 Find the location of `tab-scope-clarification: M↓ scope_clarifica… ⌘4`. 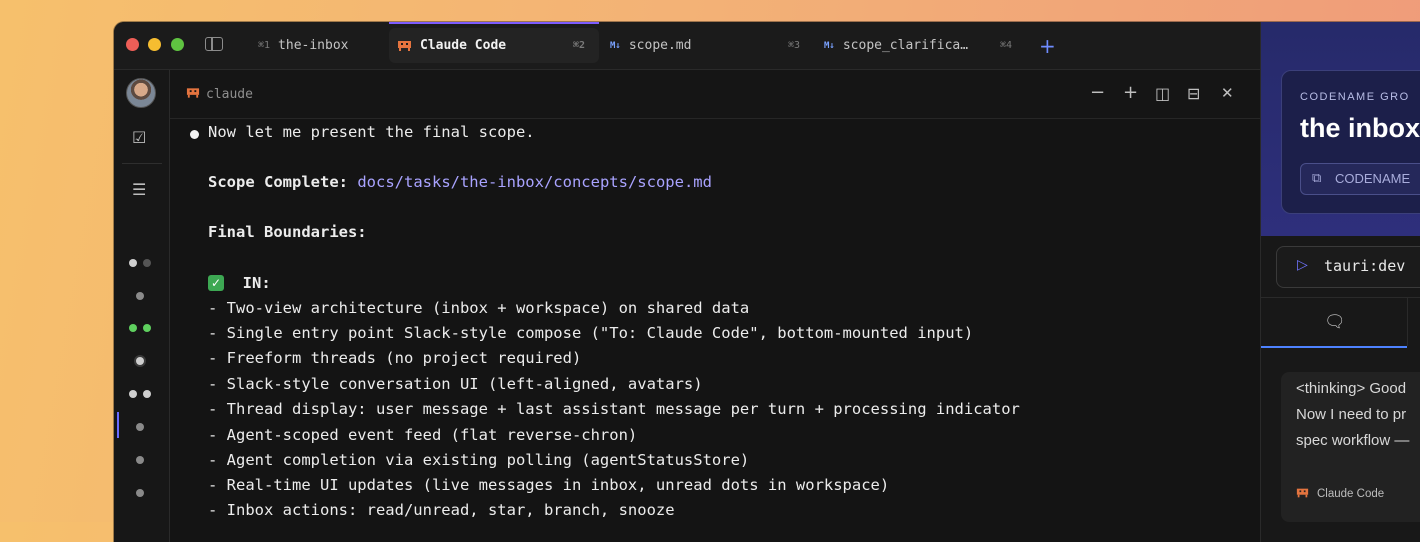

tab-scope-clarification: M↓ scope_clarifica… ⌘4 is located at coordinates (919, 45).